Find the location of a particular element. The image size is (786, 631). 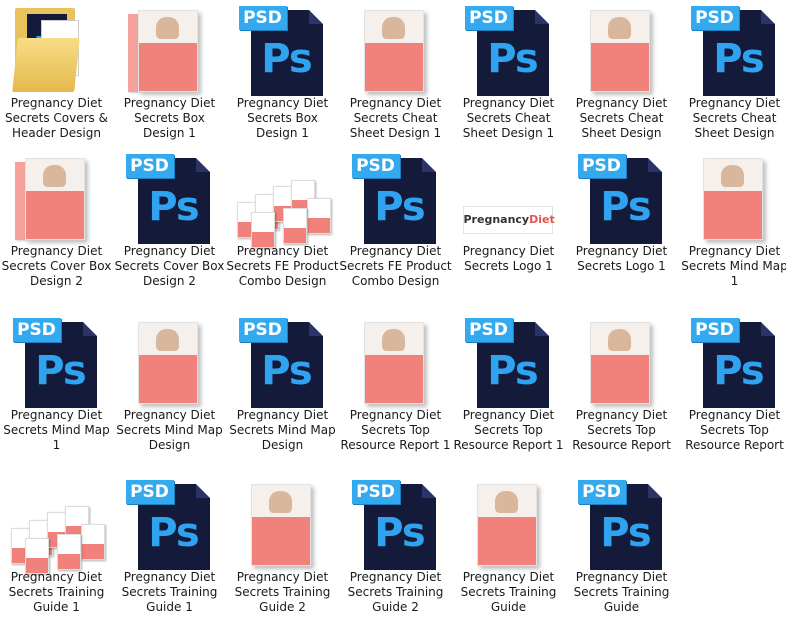

product-combo-thumbnail is located at coordinates (283, 200).